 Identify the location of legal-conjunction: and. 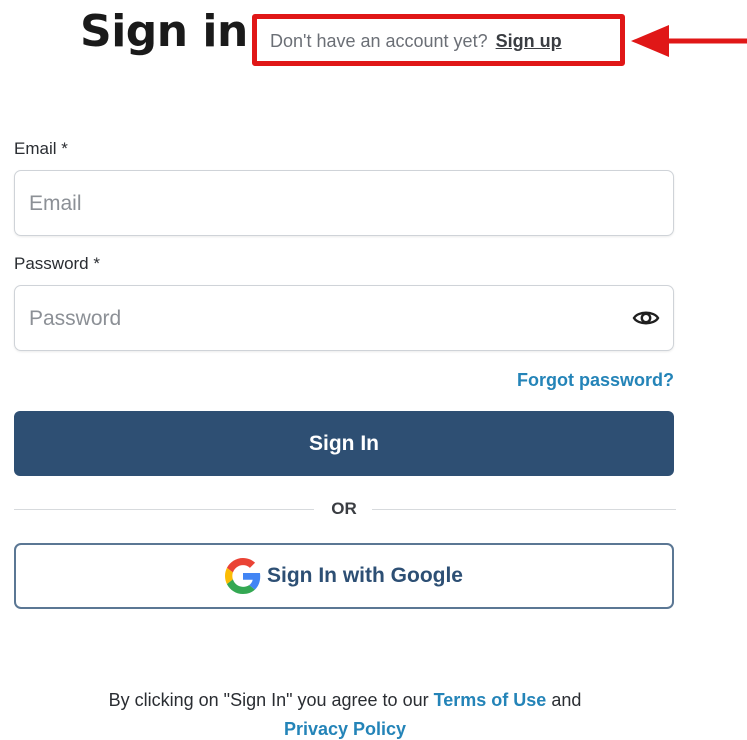
(566, 700).